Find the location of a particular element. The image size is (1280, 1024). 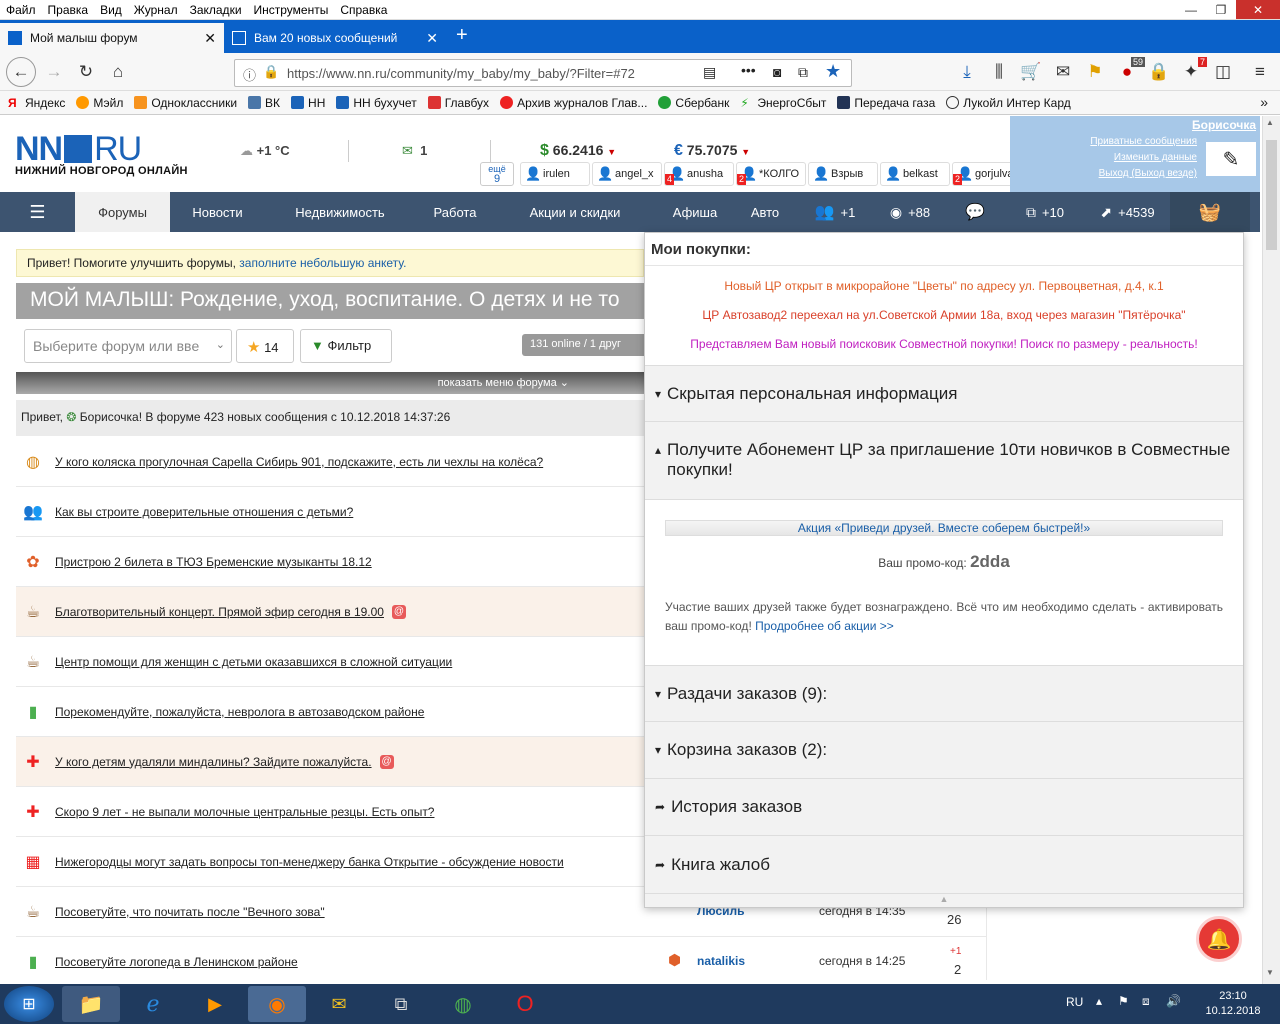

favorites-button: ★ 14 is located at coordinates (265, 346).